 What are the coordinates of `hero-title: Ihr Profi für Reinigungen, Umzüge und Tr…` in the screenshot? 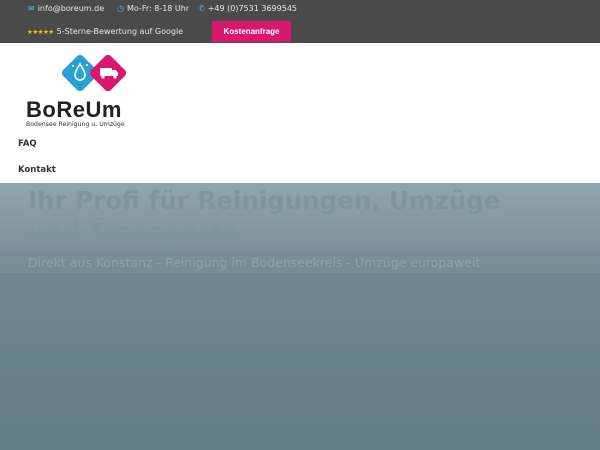 It's located at (264, 216).